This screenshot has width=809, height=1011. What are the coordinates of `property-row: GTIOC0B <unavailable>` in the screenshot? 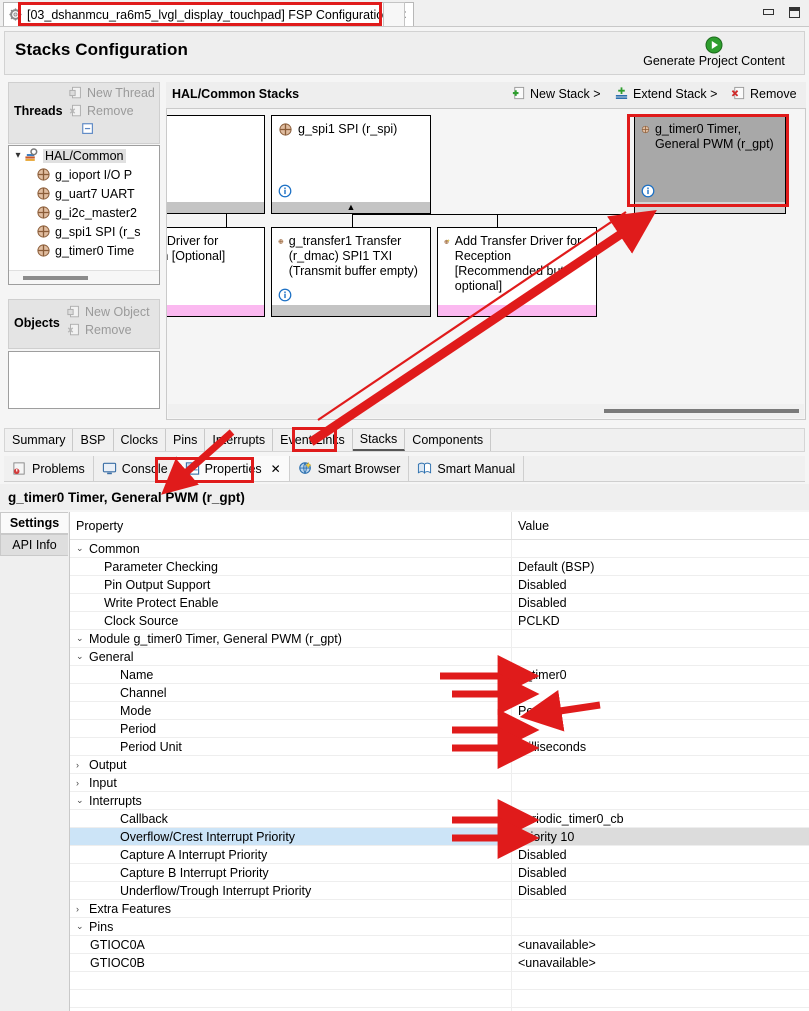 It's located at (439, 963).